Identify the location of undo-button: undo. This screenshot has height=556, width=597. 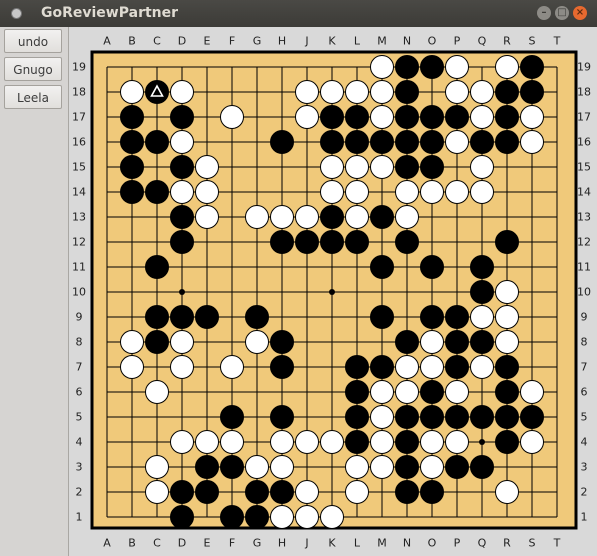
(33, 41).